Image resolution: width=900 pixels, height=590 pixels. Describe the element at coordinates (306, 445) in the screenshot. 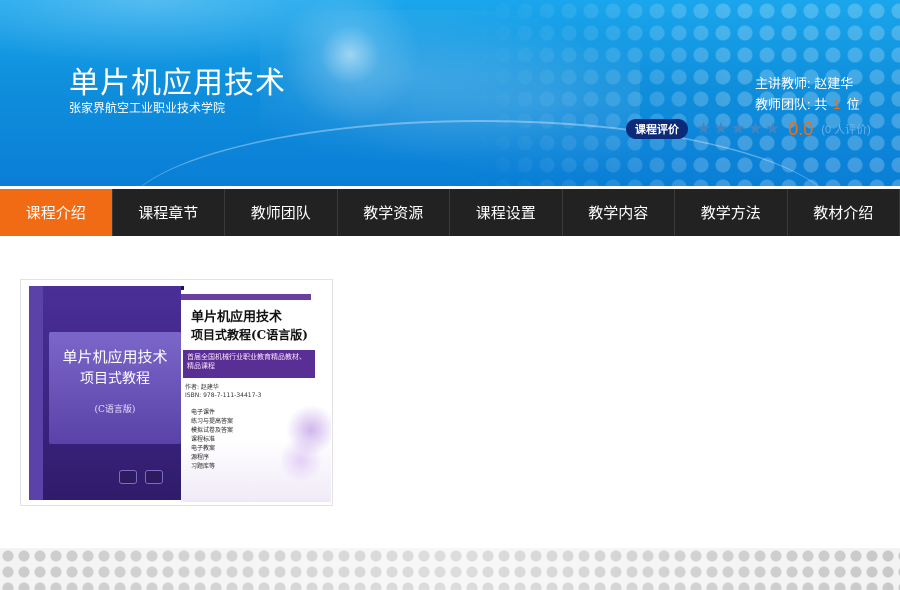

I see `flower-decoration` at that location.